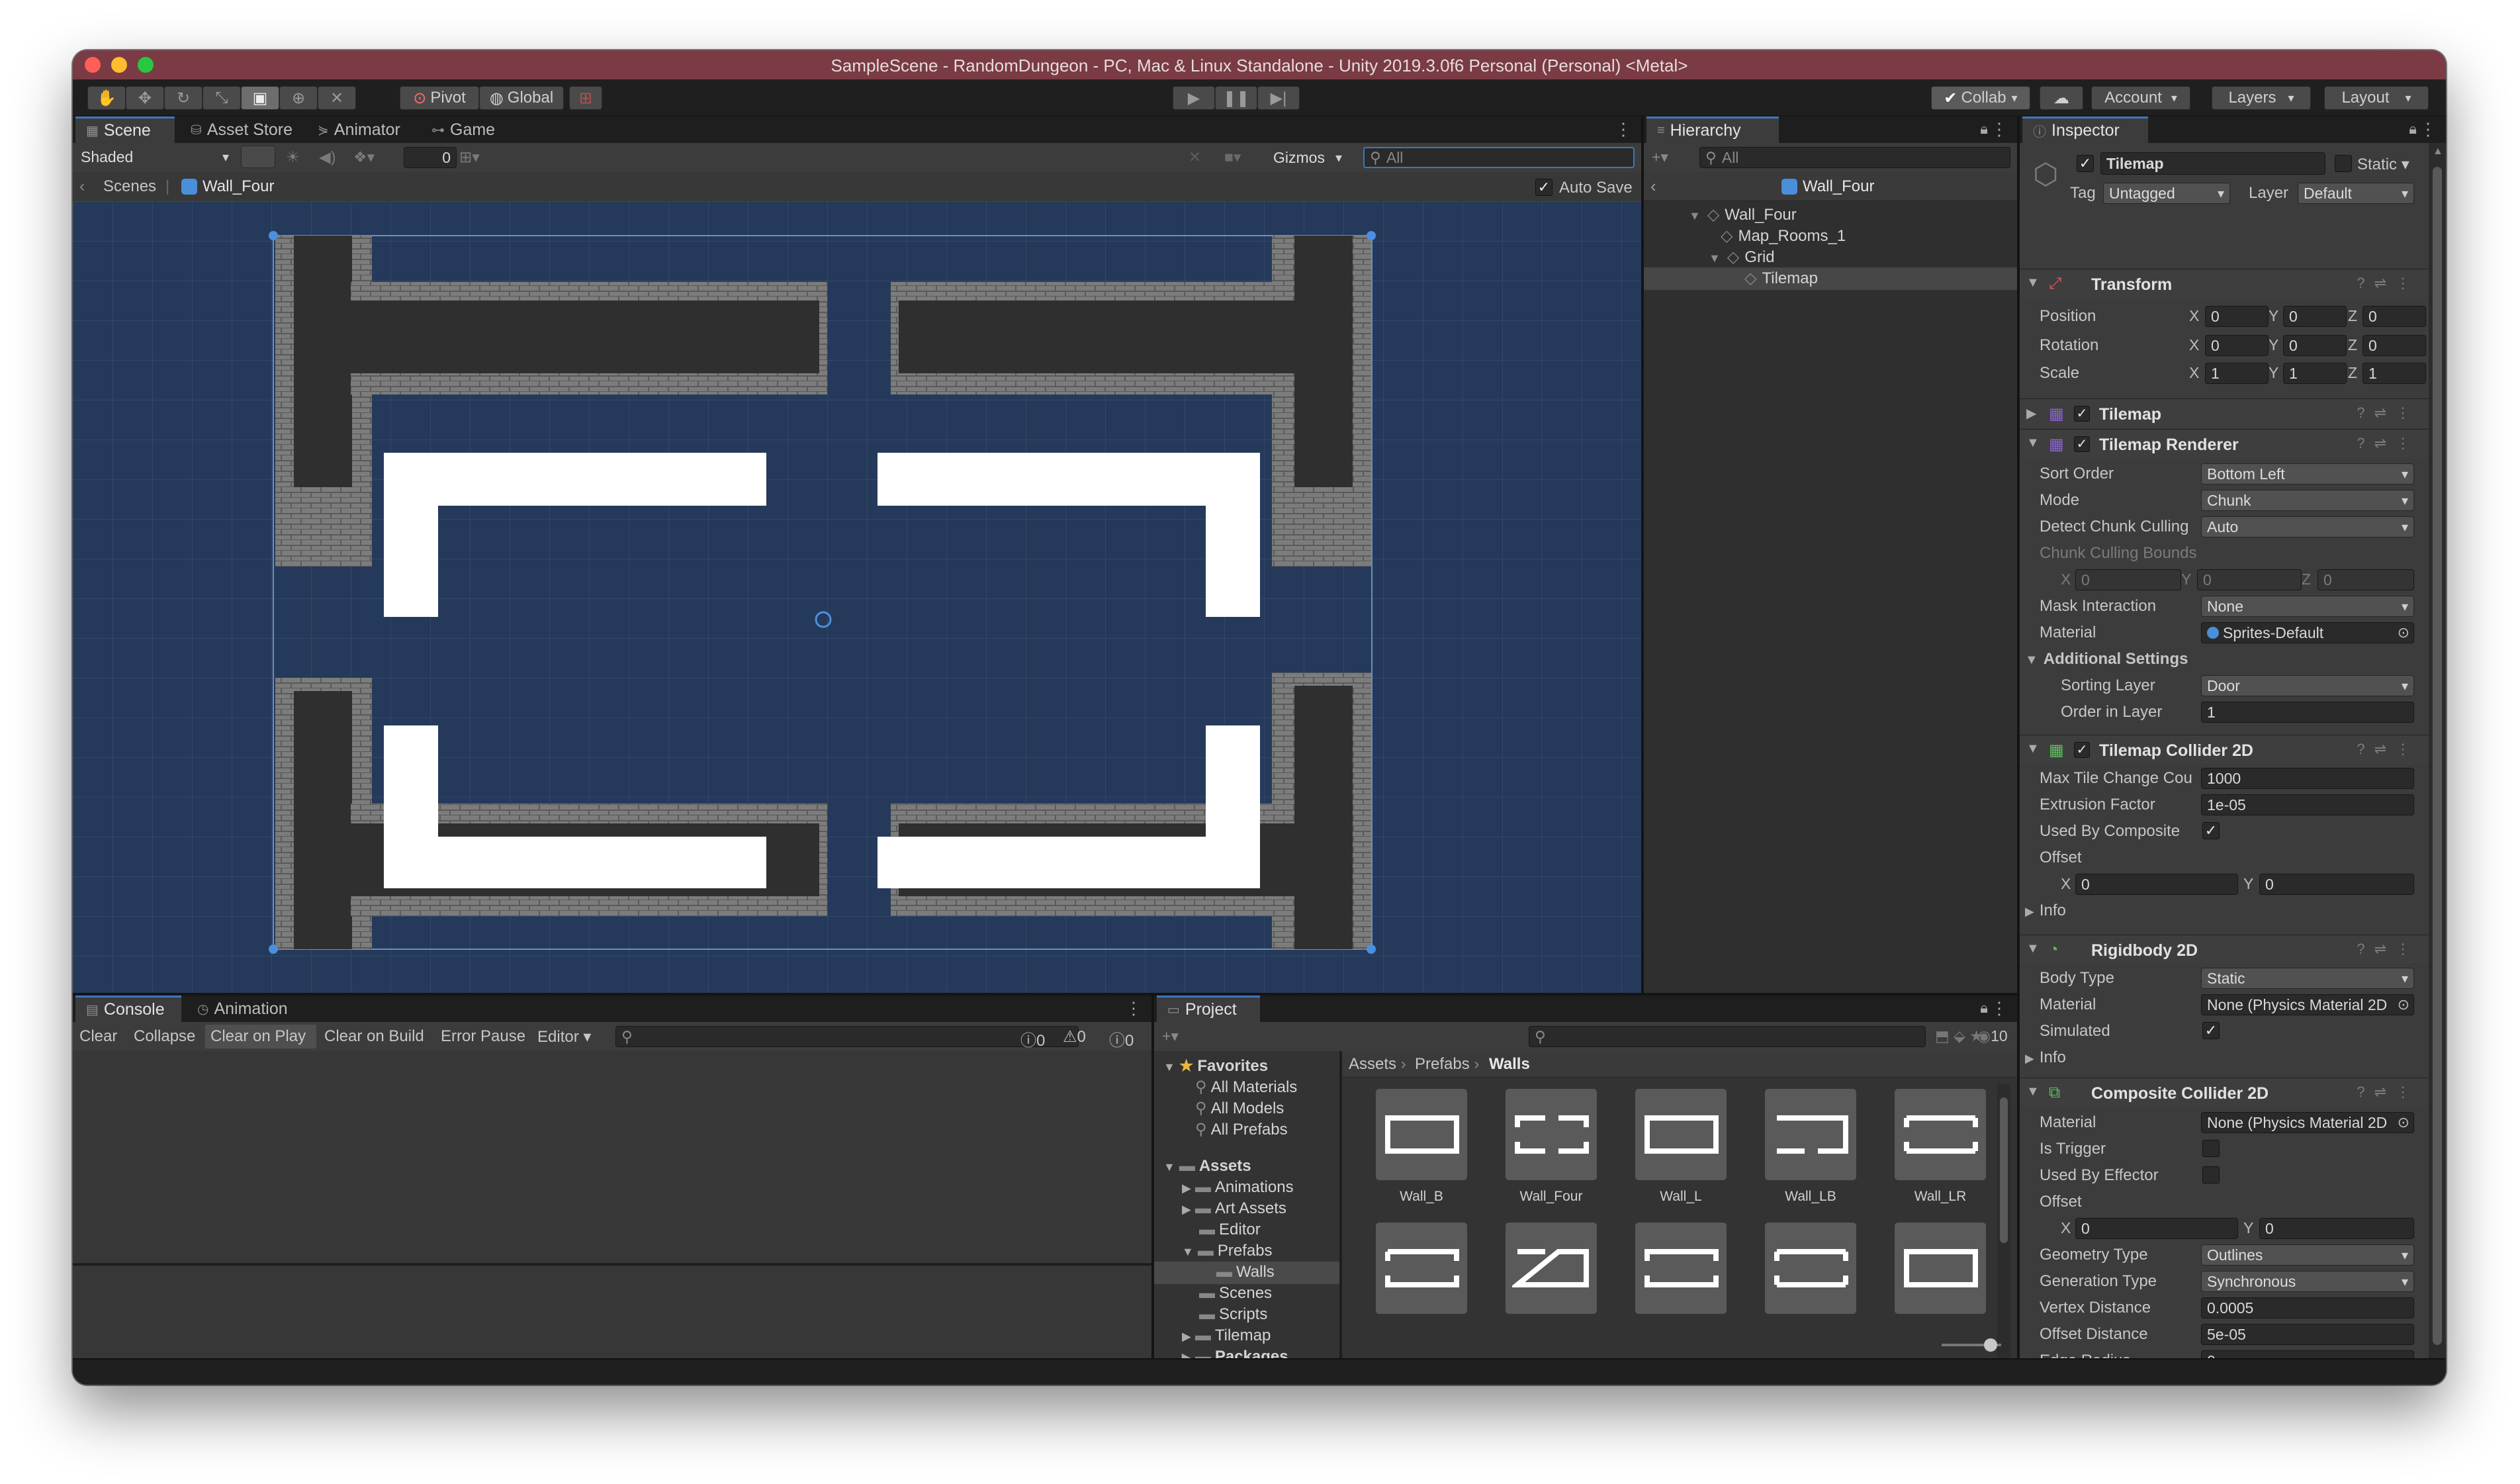 Image resolution: width=2520 pixels, height=1484 pixels. Describe the element at coordinates (260, 98) in the screenshot. I see `rect-tool-button: ▣` at that location.